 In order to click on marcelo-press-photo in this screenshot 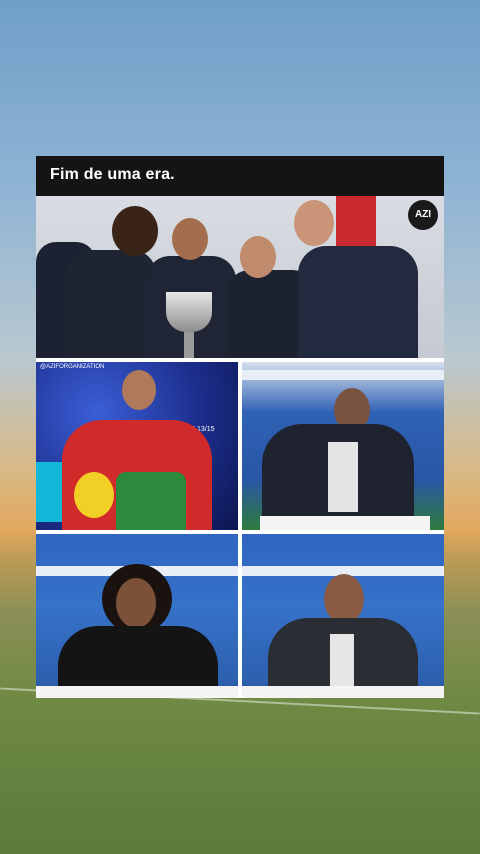, I will do `click(137, 616)`.